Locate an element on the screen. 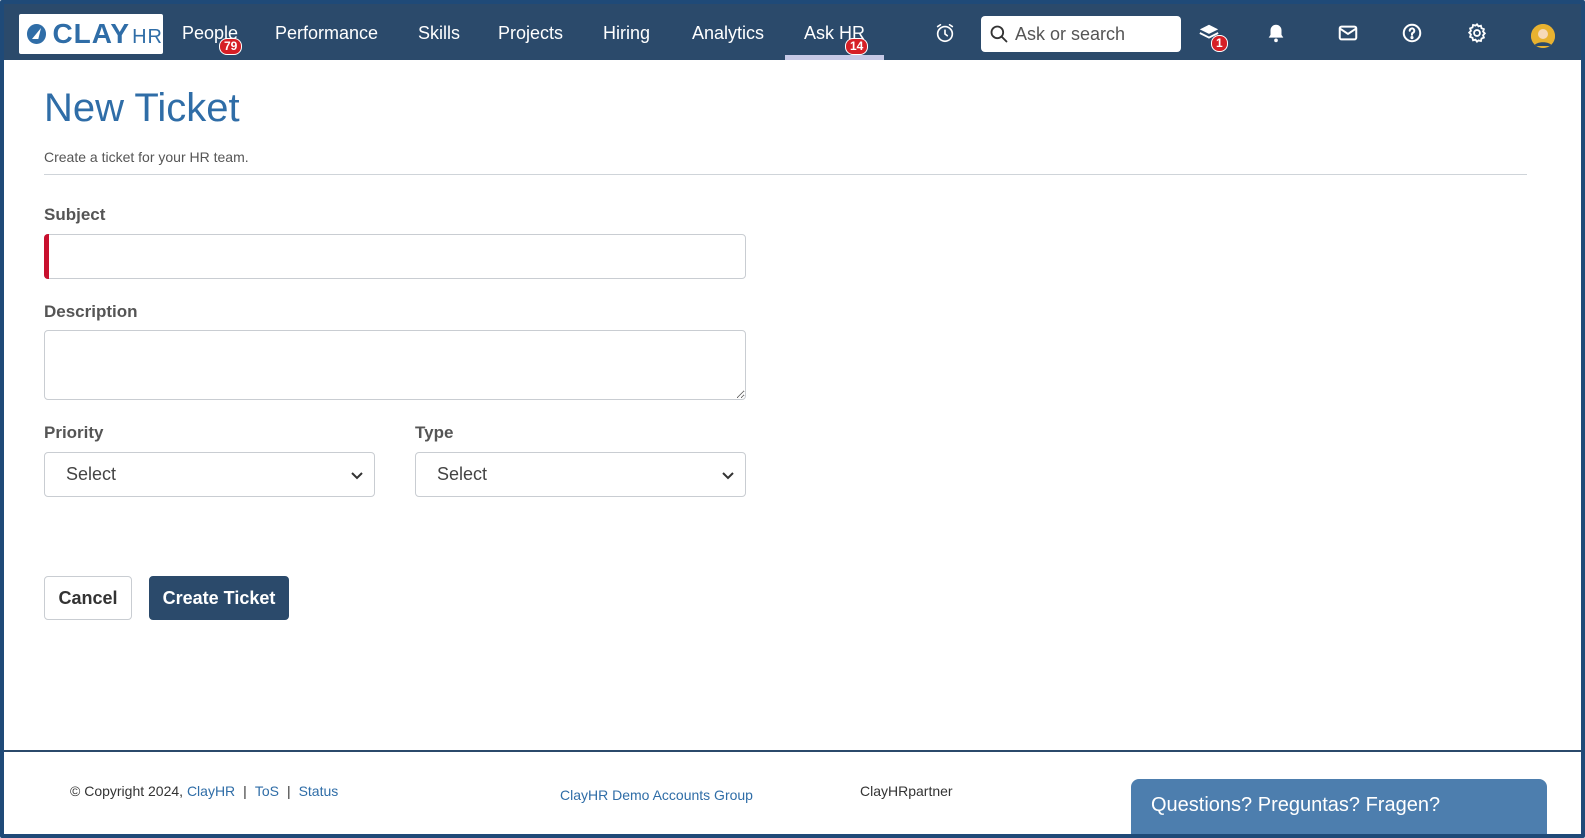 The image size is (1585, 838). clayhr-logo: CLAY HR is located at coordinates (91, 34).